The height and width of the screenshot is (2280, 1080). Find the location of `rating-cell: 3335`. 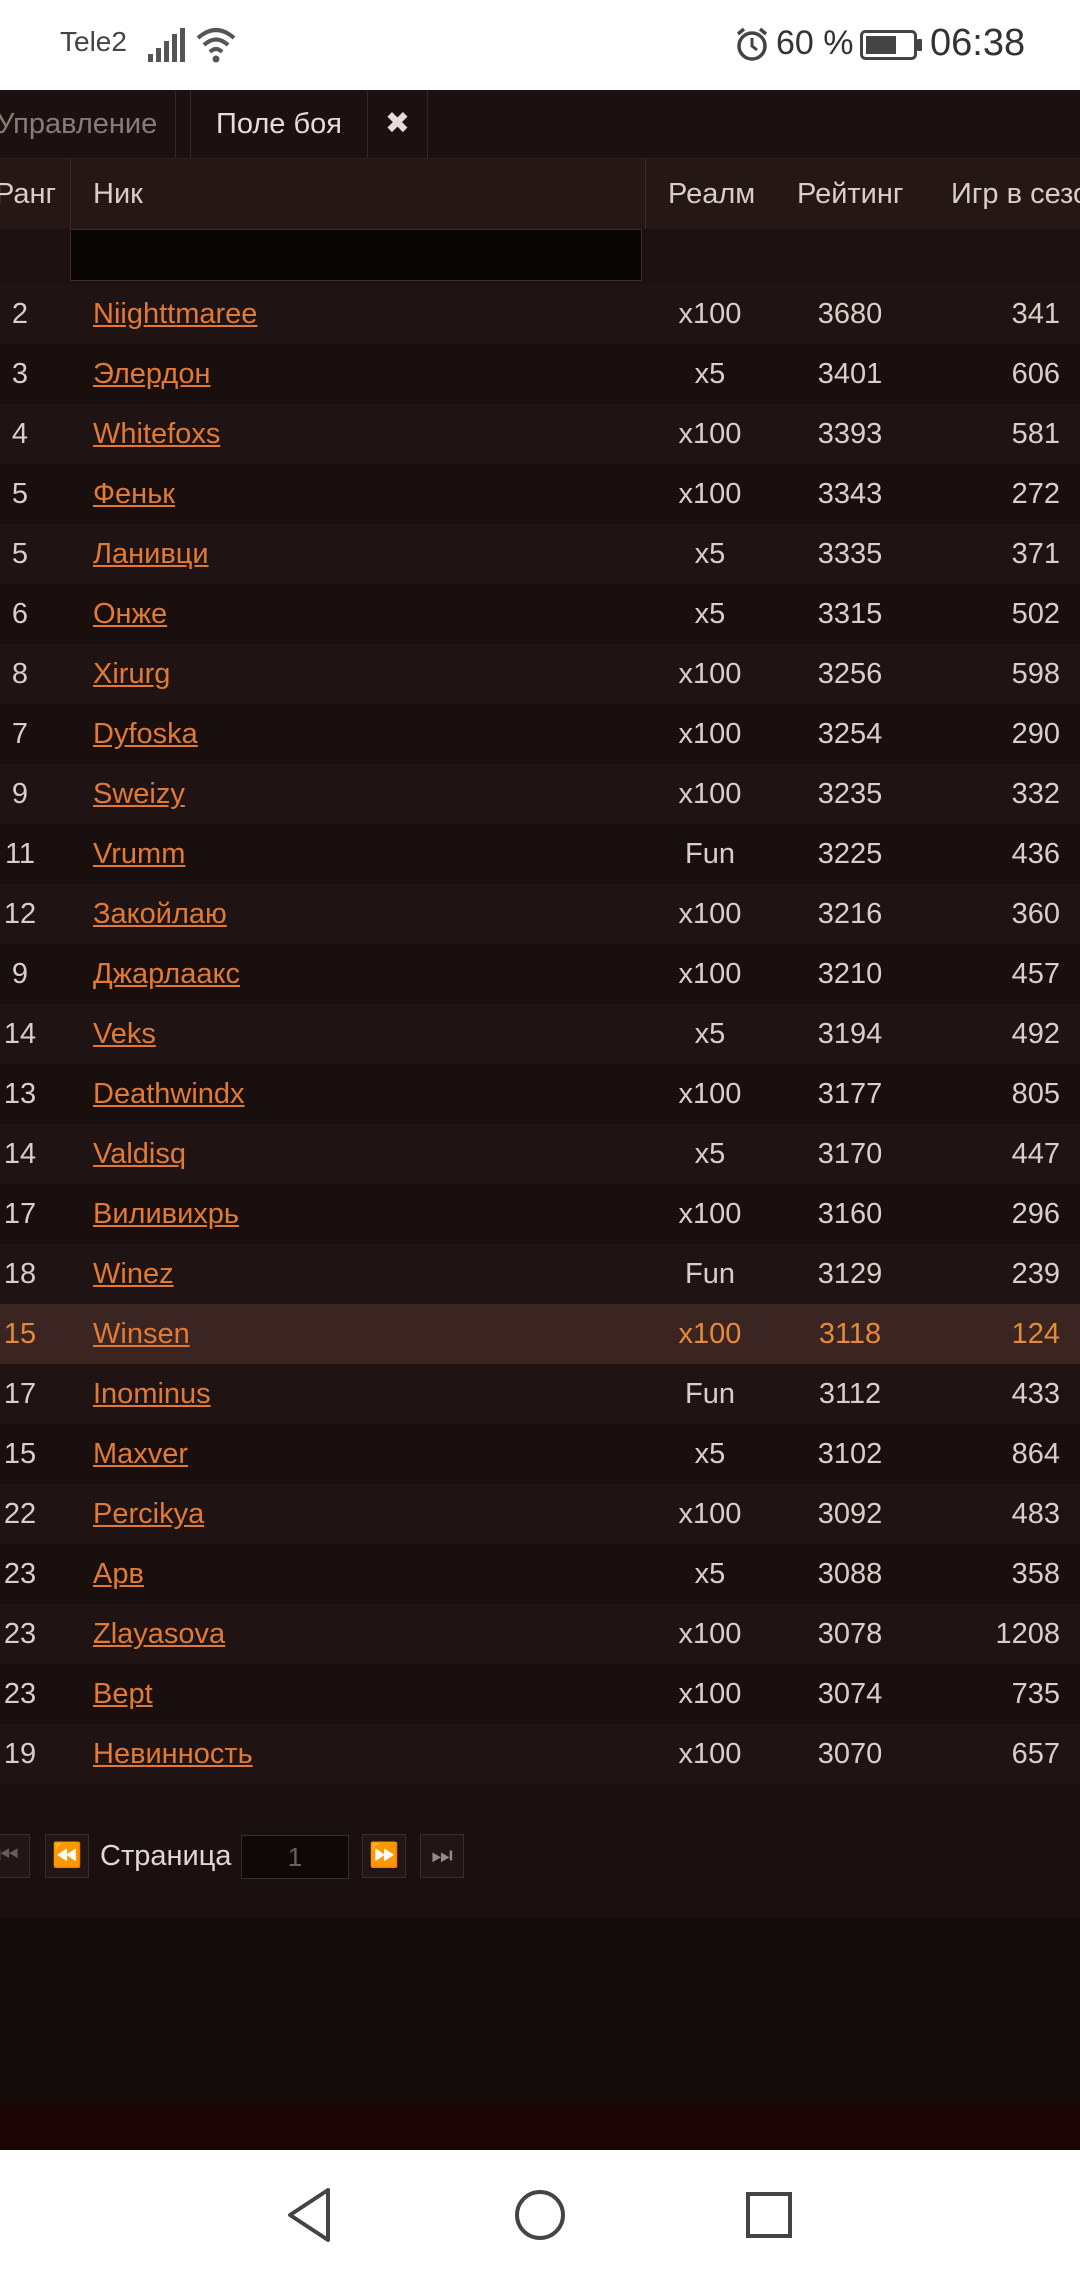

rating-cell: 3335 is located at coordinates (850, 554).